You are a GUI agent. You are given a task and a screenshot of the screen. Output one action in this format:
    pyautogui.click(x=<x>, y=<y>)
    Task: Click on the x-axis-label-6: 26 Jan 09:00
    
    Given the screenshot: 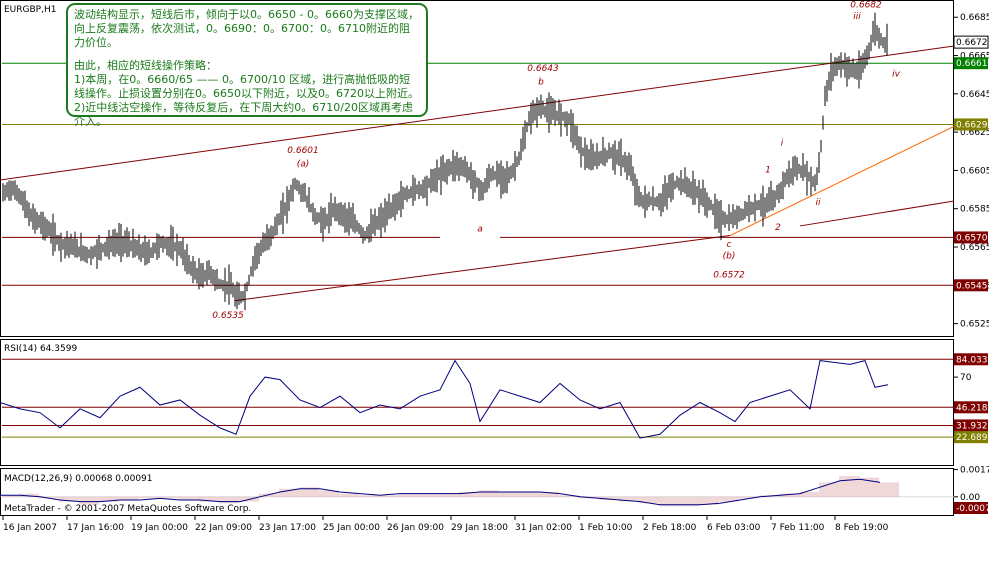 What is the action you would take?
    pyautogui.click(x=415, y=528)
    